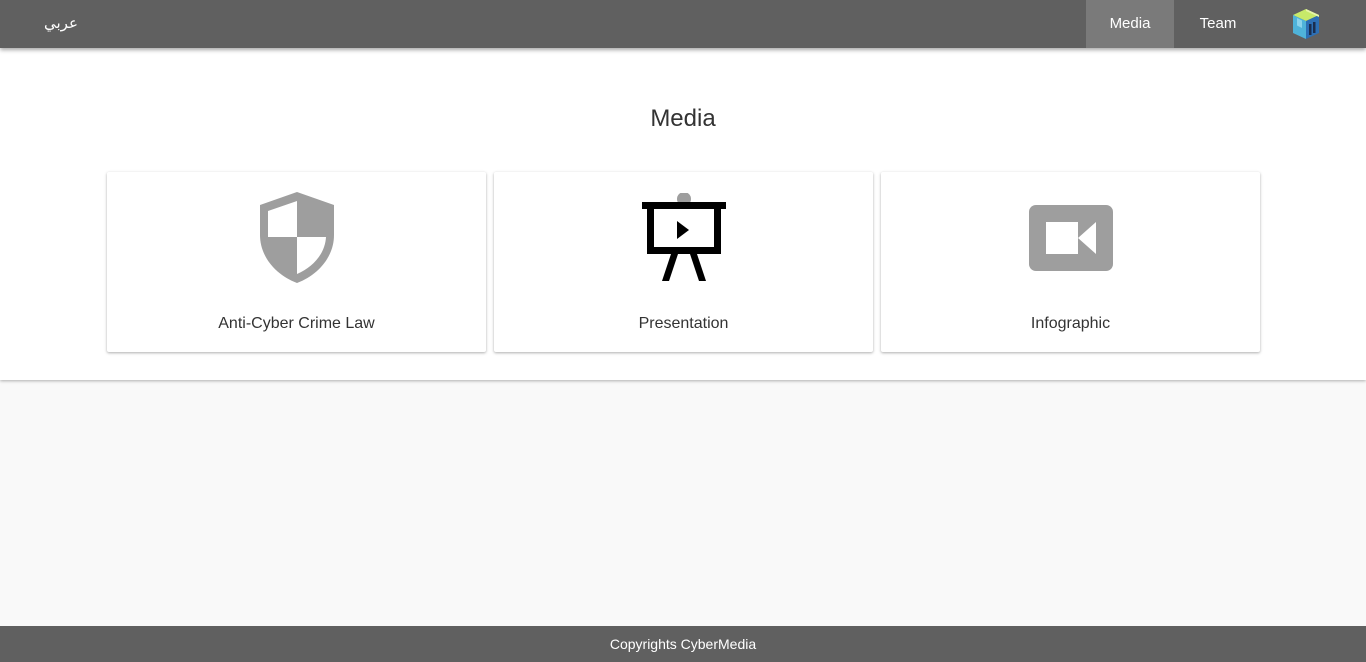 The width and height of the screenshot is (1366, 662). What do you see at coordinates (61, 24) in the screenshot?
I see `language-switch-link: عربي` at bounding box center [61, 24].